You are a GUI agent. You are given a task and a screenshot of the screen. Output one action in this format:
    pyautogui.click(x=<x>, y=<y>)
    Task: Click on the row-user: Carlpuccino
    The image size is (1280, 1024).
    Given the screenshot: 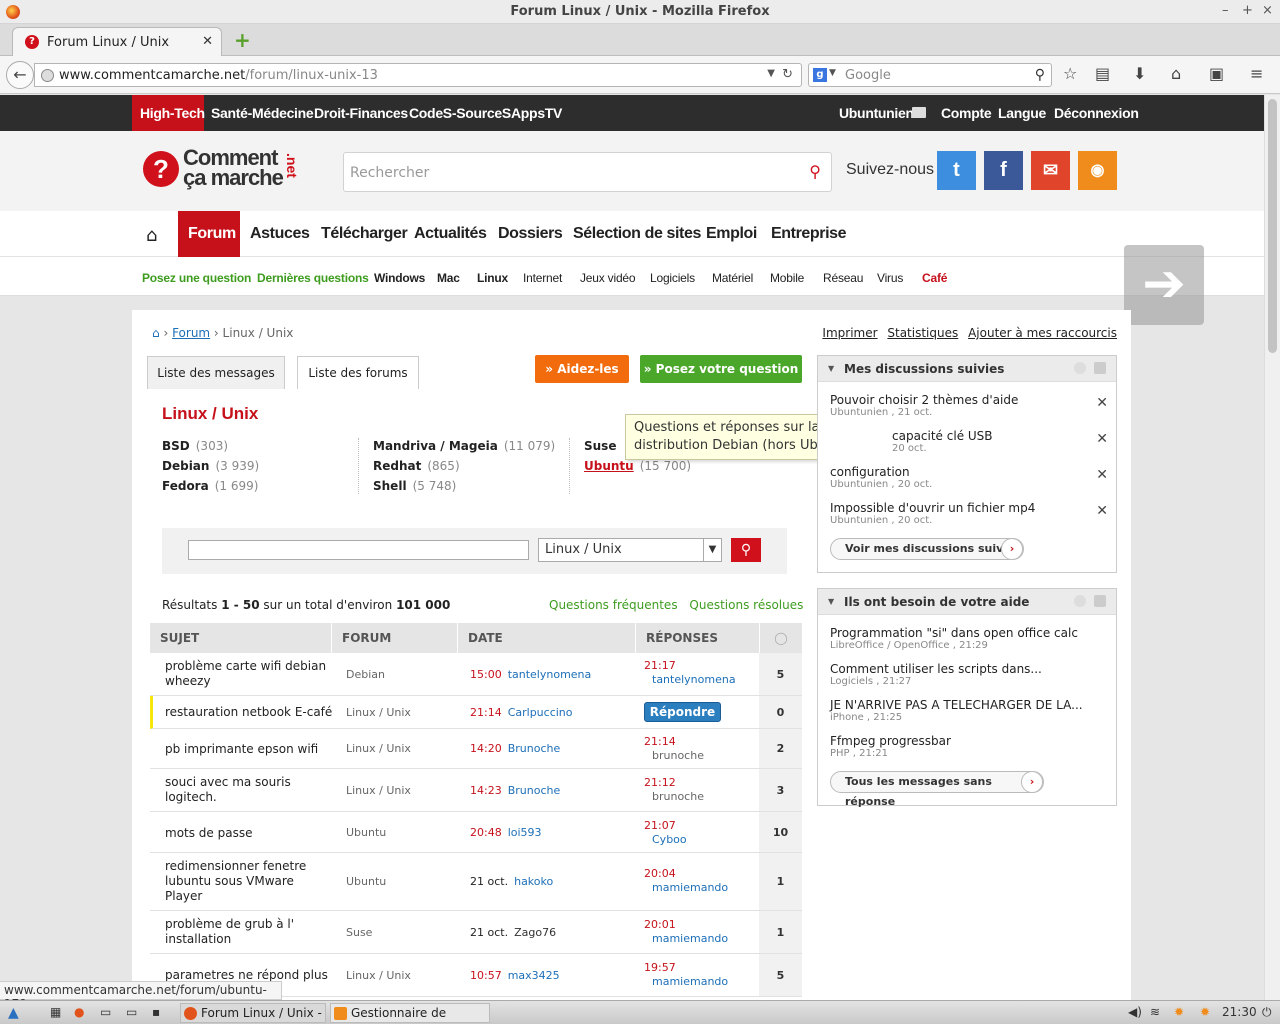 What is the action you would take?
    pyautogui.click(x=540, y=712)
    